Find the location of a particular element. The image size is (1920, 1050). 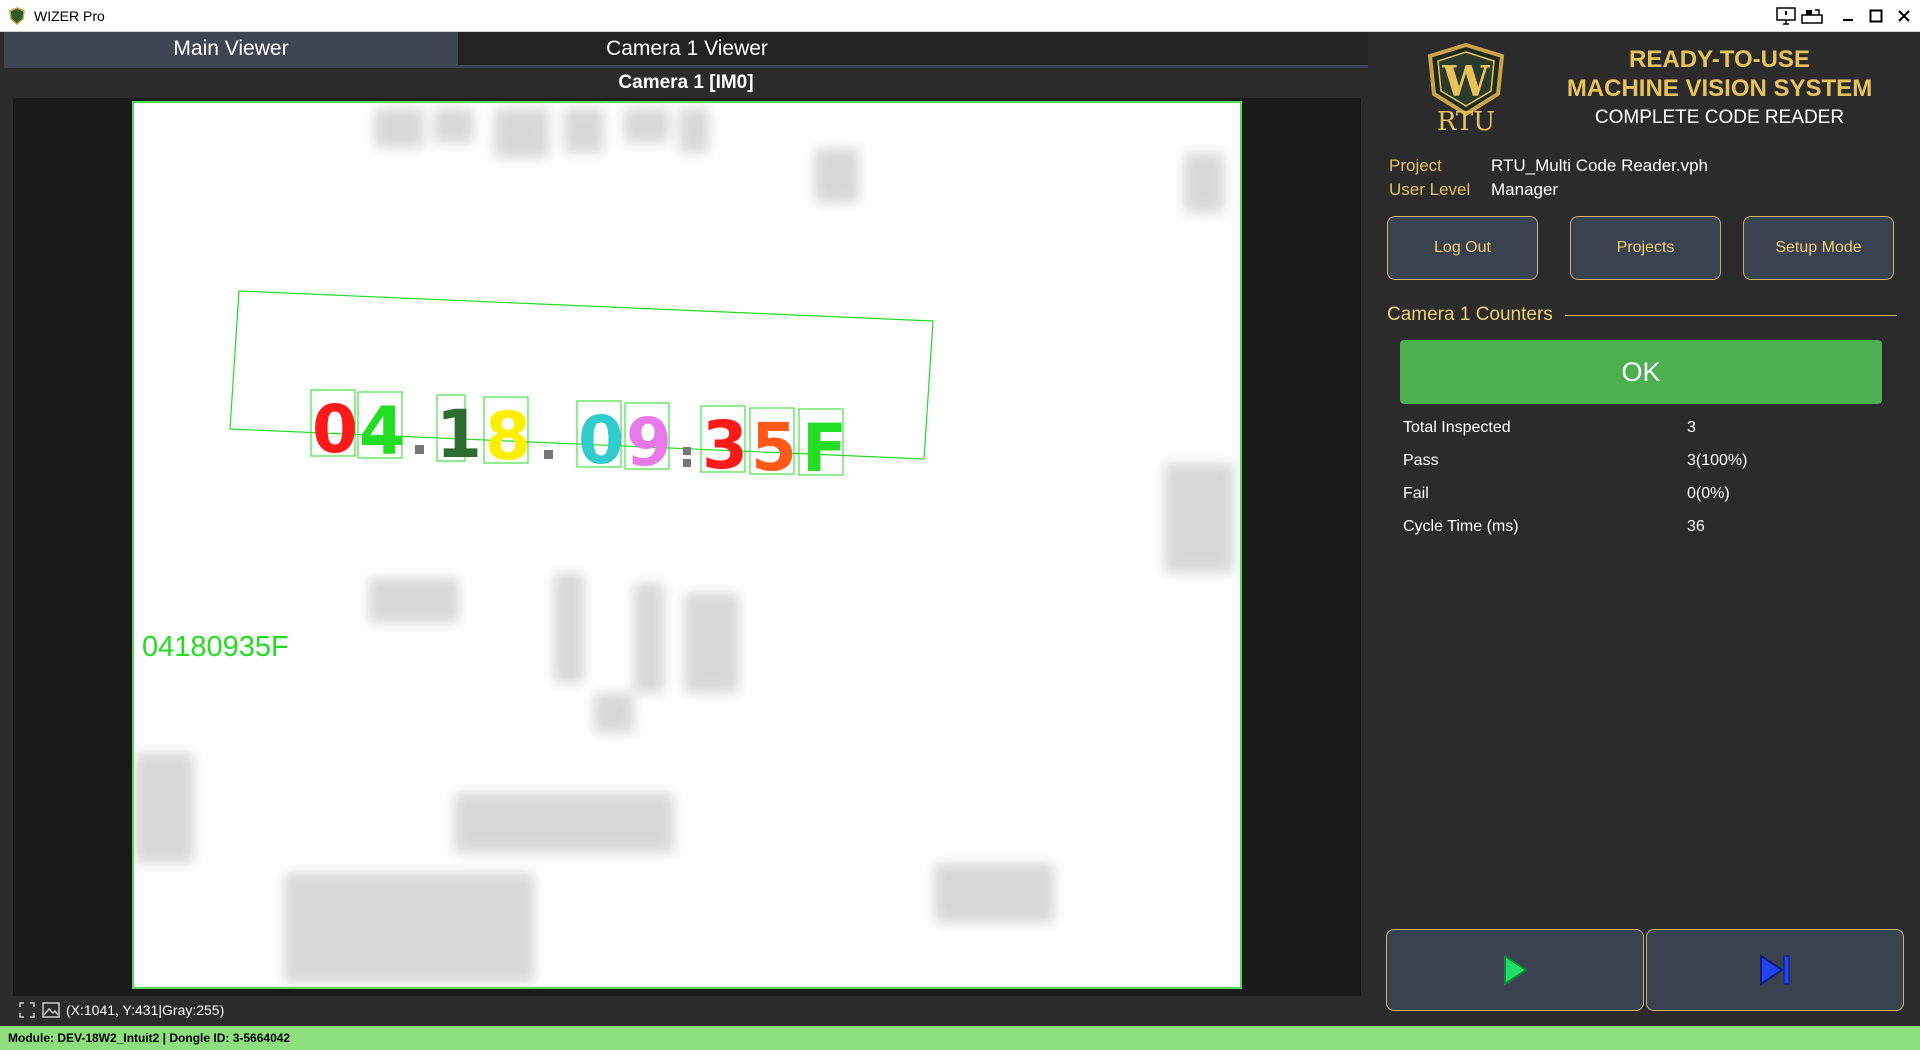

window-title: WIZER Pro is located at coordinates (69, 16).